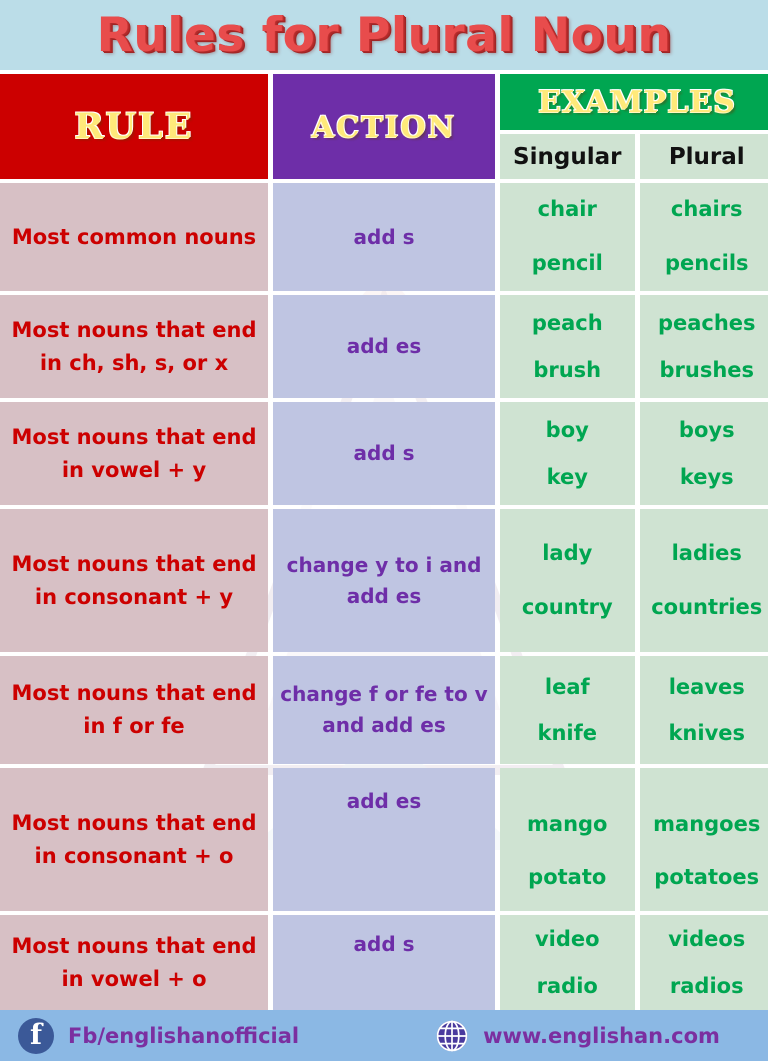 Image resolution: width=768 pixels, height=1061 pixels. What do you see at coordinates (707, 346) in the screenshot?
I see `plural-text: peachesbrushes` at bounding box center [707, 346].